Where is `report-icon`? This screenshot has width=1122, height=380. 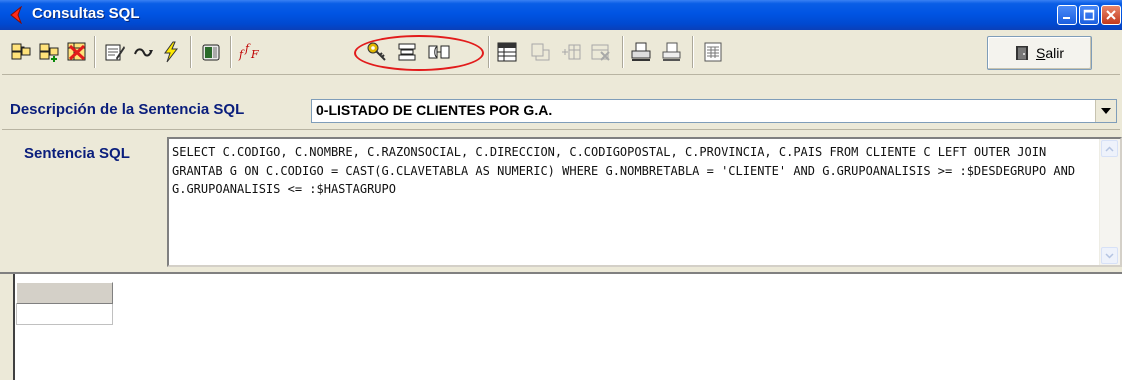
report-icon is located at coordinates (713, 52).